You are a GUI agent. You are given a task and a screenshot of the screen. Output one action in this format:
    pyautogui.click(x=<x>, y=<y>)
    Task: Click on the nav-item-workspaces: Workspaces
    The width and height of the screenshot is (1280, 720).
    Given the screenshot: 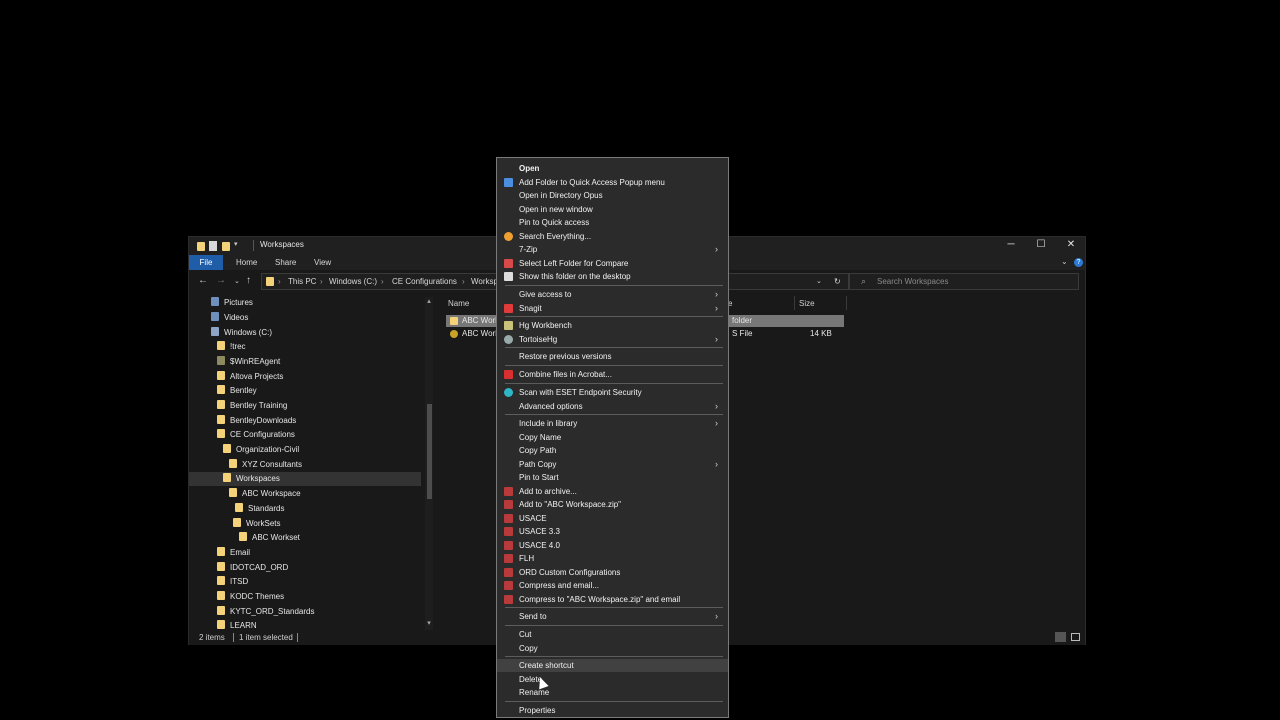 What is the action you would take?
    pyautogui.click(x=305, y=479)
    